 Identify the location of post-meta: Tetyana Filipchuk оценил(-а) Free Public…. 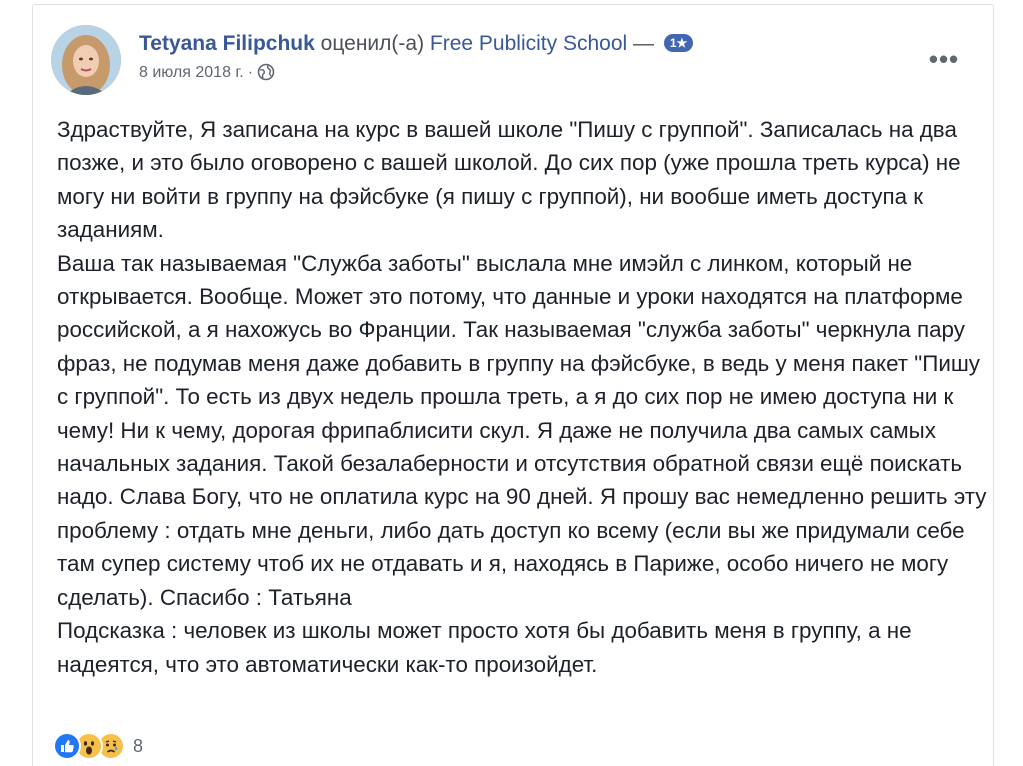
(527, 57).